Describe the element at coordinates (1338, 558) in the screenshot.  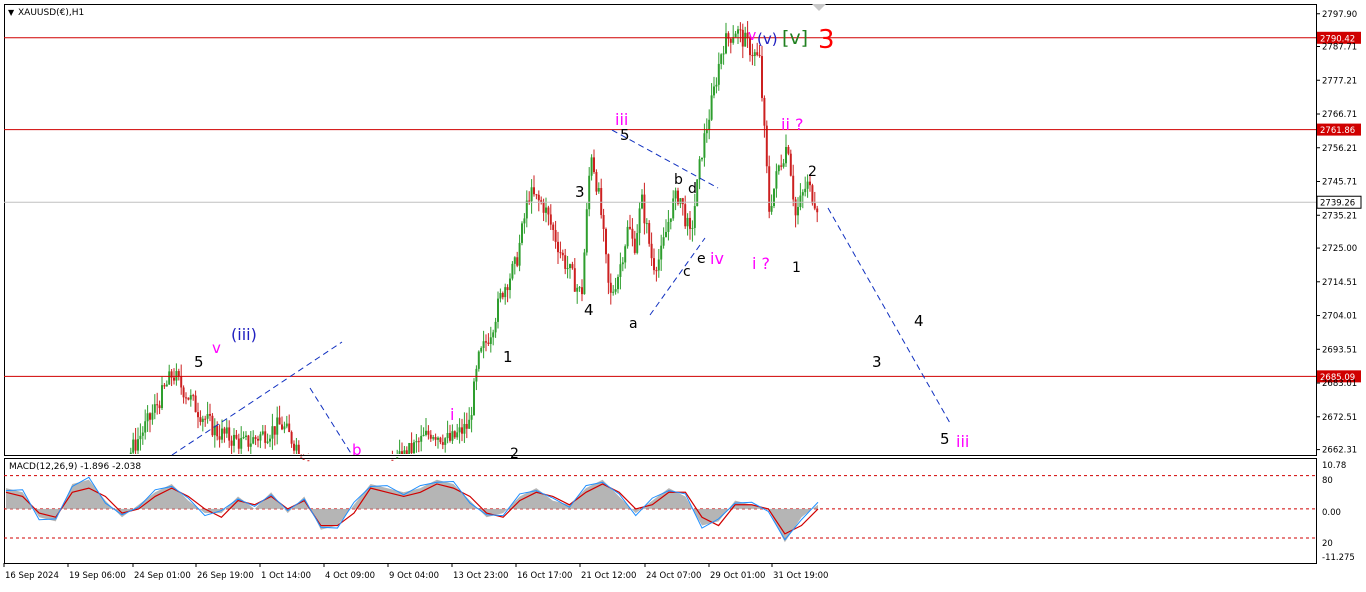
I see `macd-tick-label-4: -11.275` at that location.